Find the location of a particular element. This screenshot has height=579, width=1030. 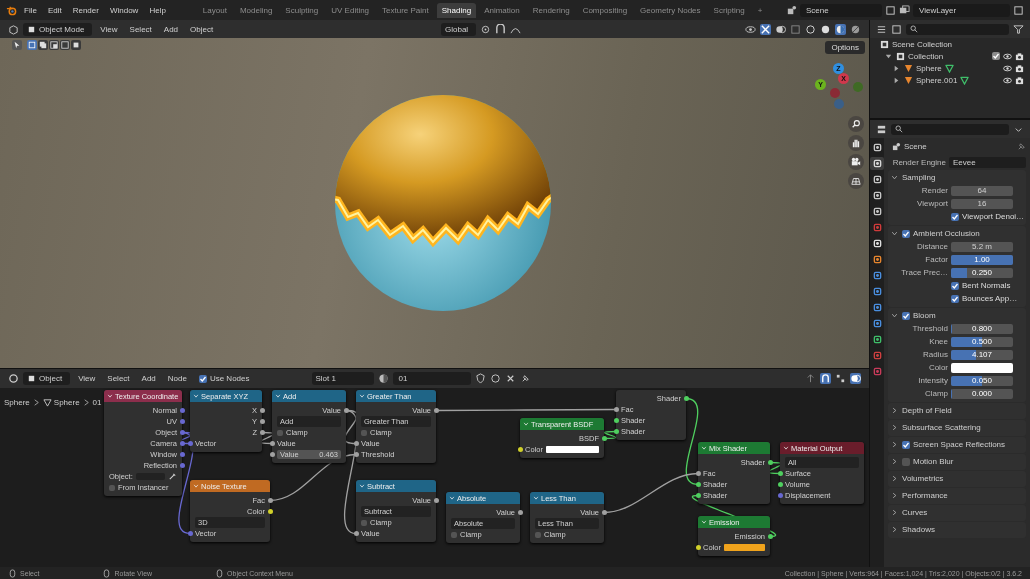

mode-dropdown: Object Mode is located at coordinates (58, 29).